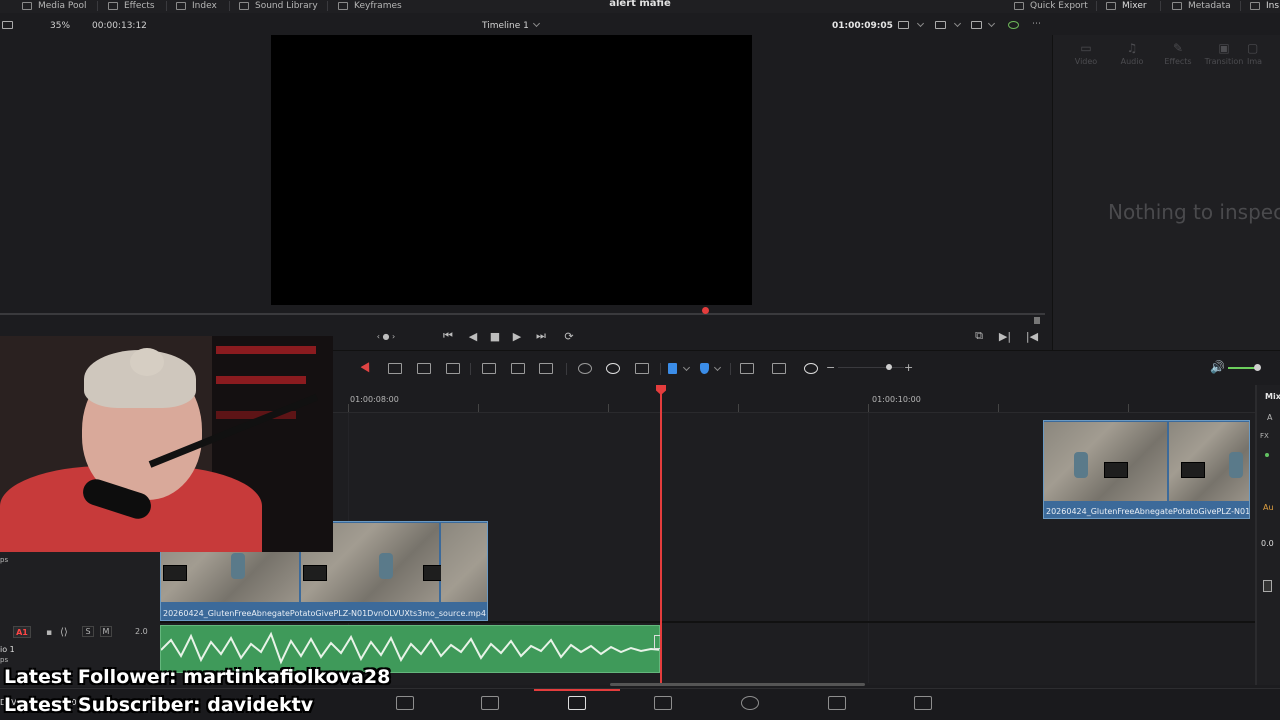 The height and width of the screenshot is (720, 1280). Describe the element at coordinates (505, 26) in the screenshot. I see `timeline-name: Timeline 1` at that location.